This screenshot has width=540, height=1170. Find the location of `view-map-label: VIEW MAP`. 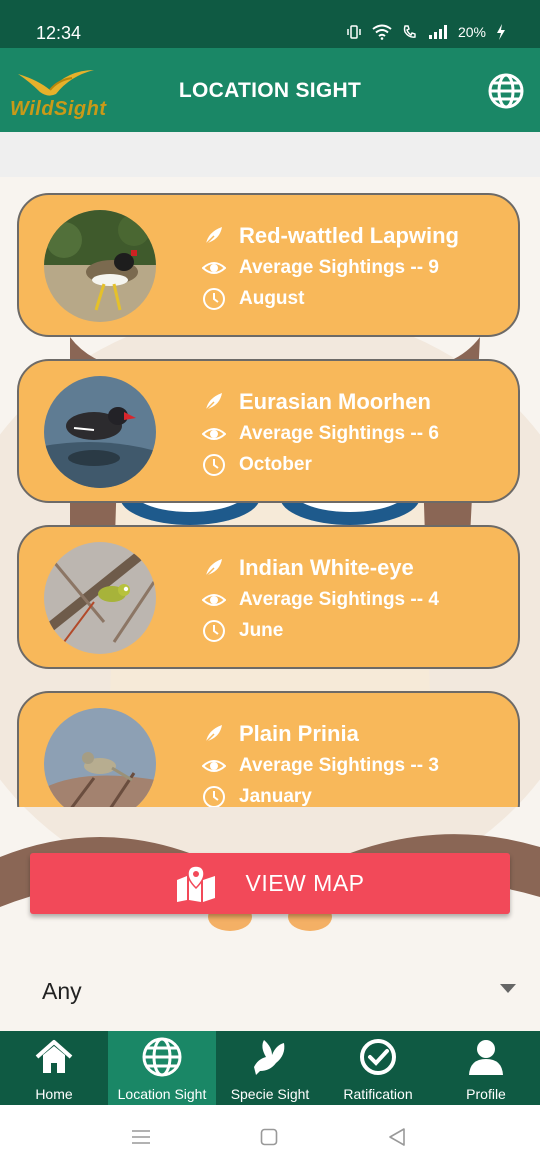

view-map-label: VIEW MAP is located at coordinates (305, 883).